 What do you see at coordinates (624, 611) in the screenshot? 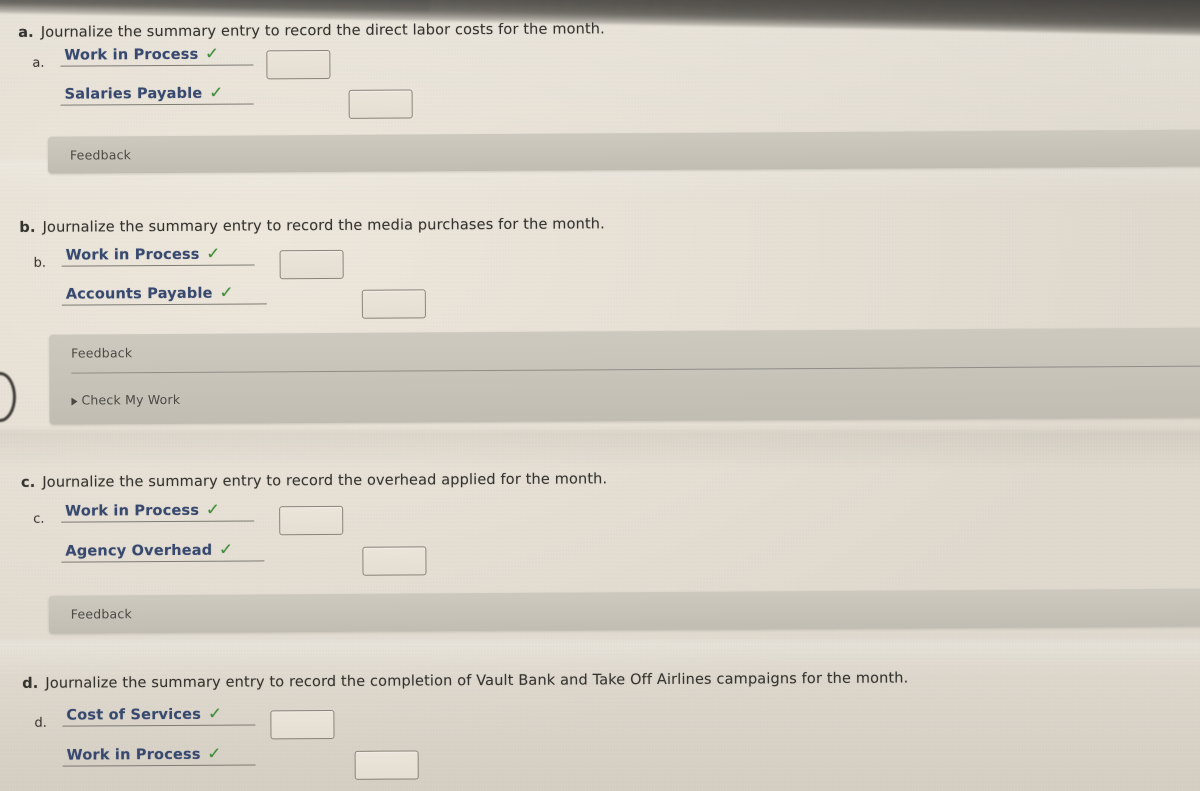
I see `section-c-feedback-panel: Feedback` at bounding box center [624, 611].